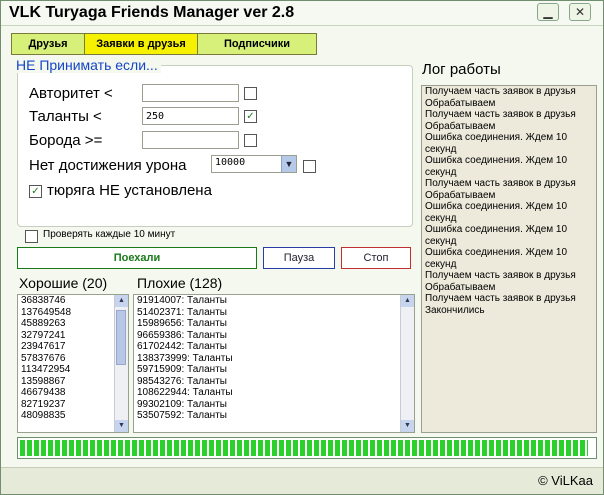 The height and width of the screenshot is (495, 604). Describe the element at coordinates (455, 310) in the screenshot. I see `log-line: Закончились` at that location.